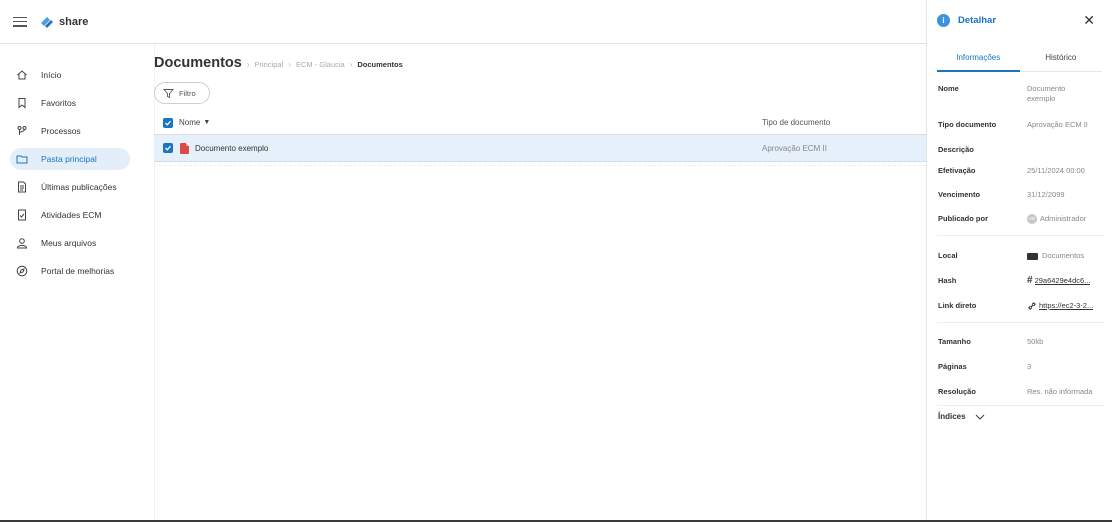  Describe the element at coordinates (168, 148) in the screenshot. I see `row-checkbox` at that location.